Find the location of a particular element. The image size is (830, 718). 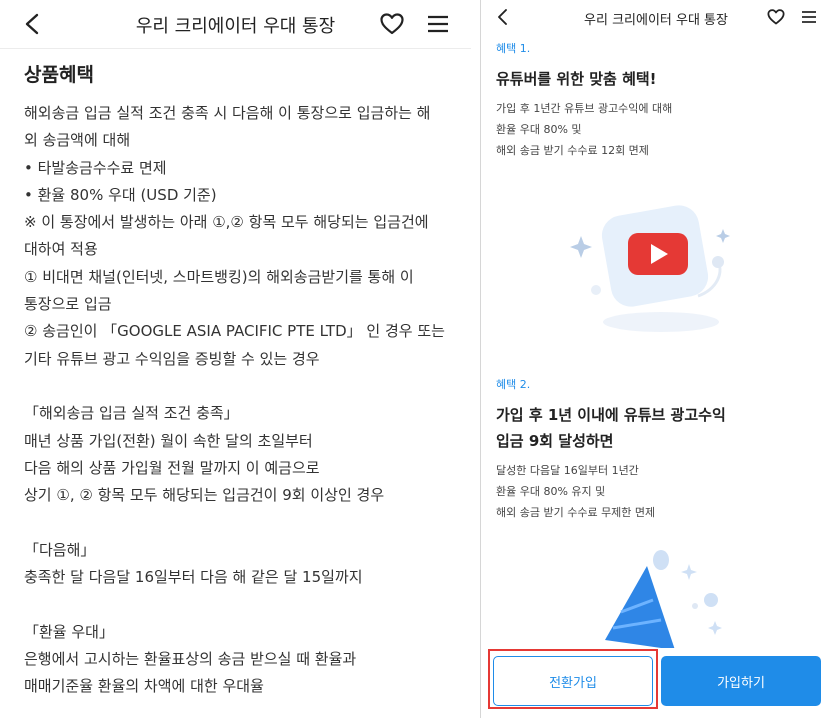

benefit-text-line: 매년 상품 가입(전환) 월이 속한 달의 초일부터 is located at coordinates (168, 440).